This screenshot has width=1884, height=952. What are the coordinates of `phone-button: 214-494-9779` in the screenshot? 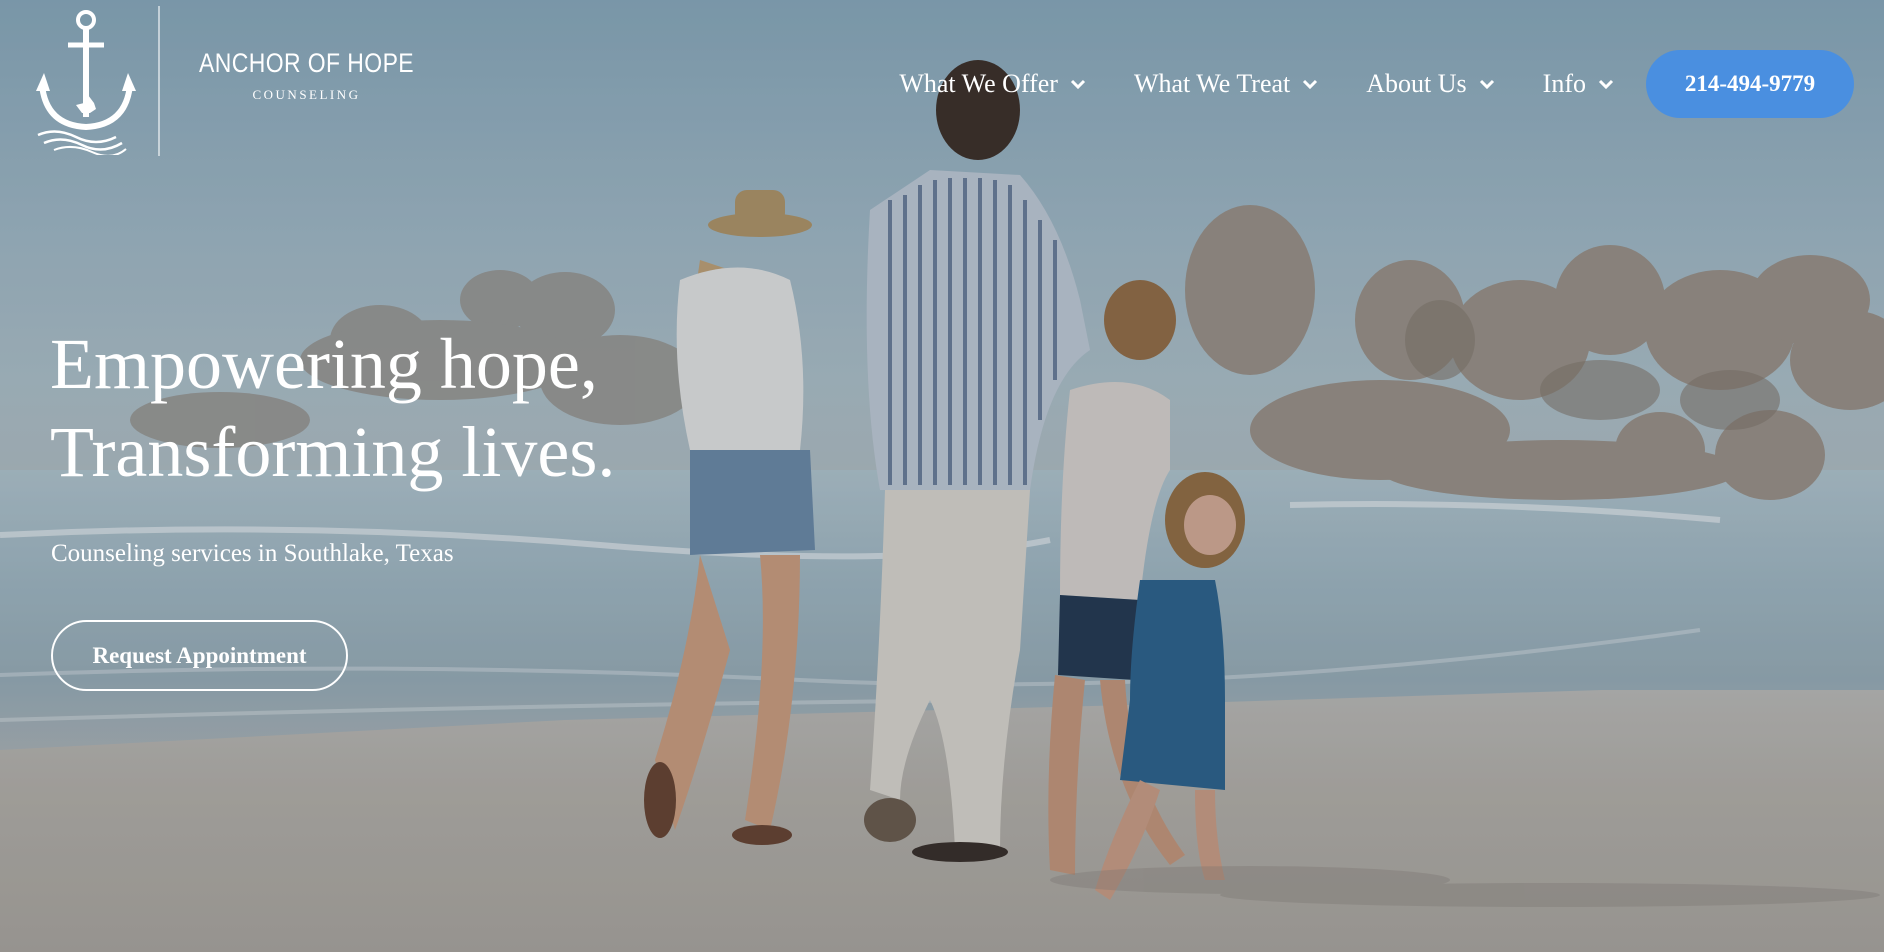 It's located at (1750, 84).